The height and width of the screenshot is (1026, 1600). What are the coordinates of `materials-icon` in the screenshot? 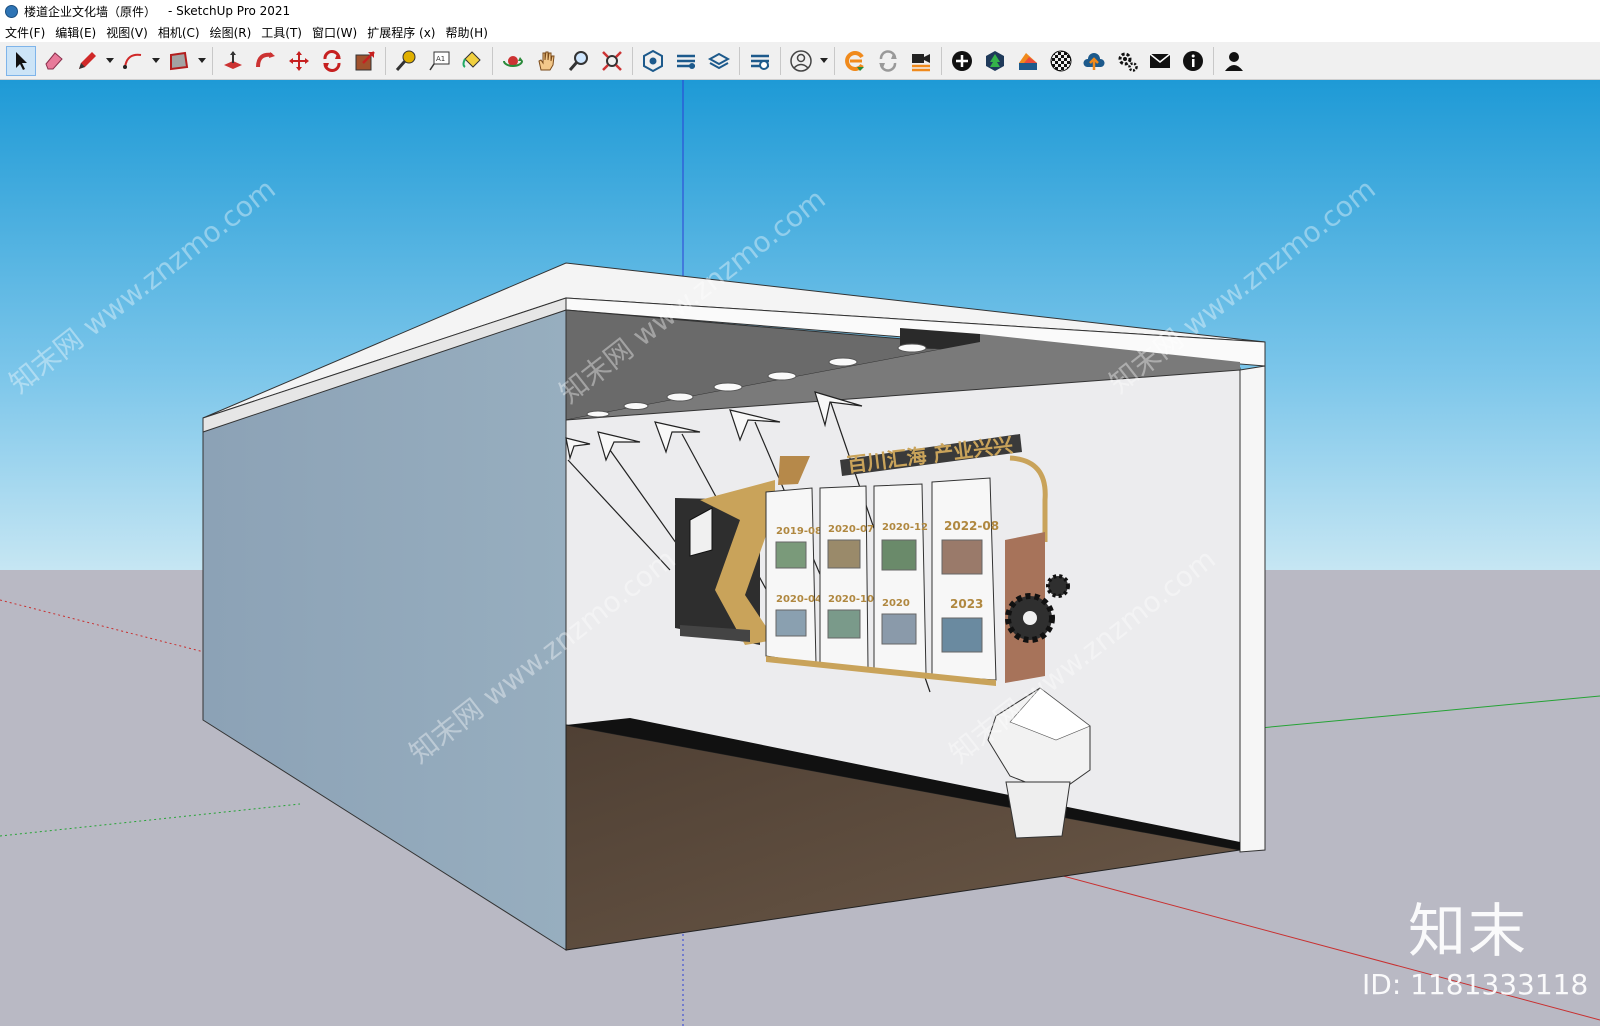 It's located at (1028, 61).